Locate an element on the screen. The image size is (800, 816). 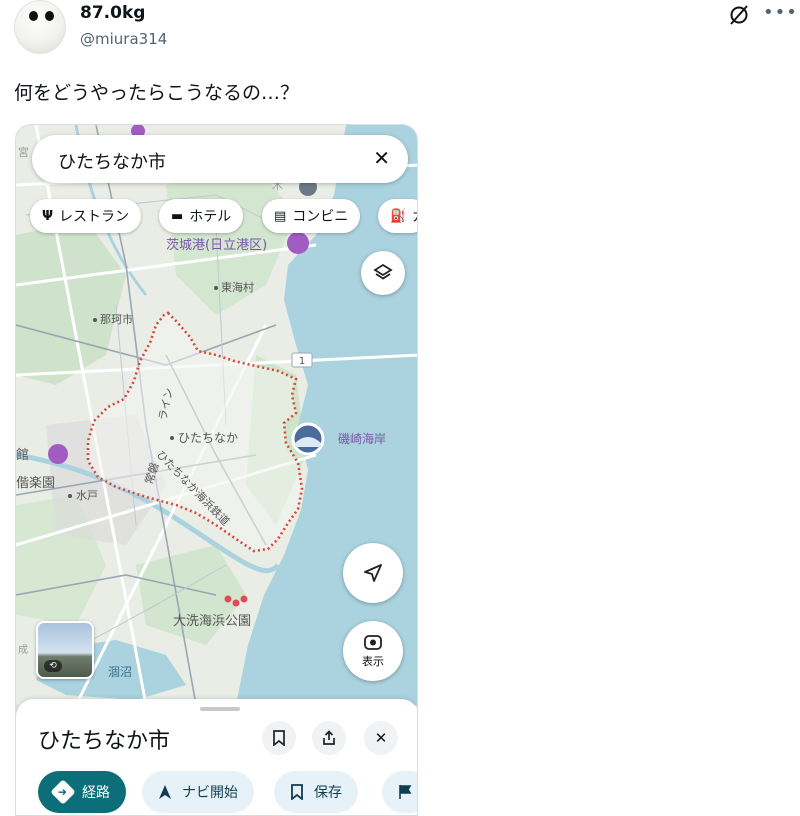
save-bookmark-button is located at coordinates (279, 738).